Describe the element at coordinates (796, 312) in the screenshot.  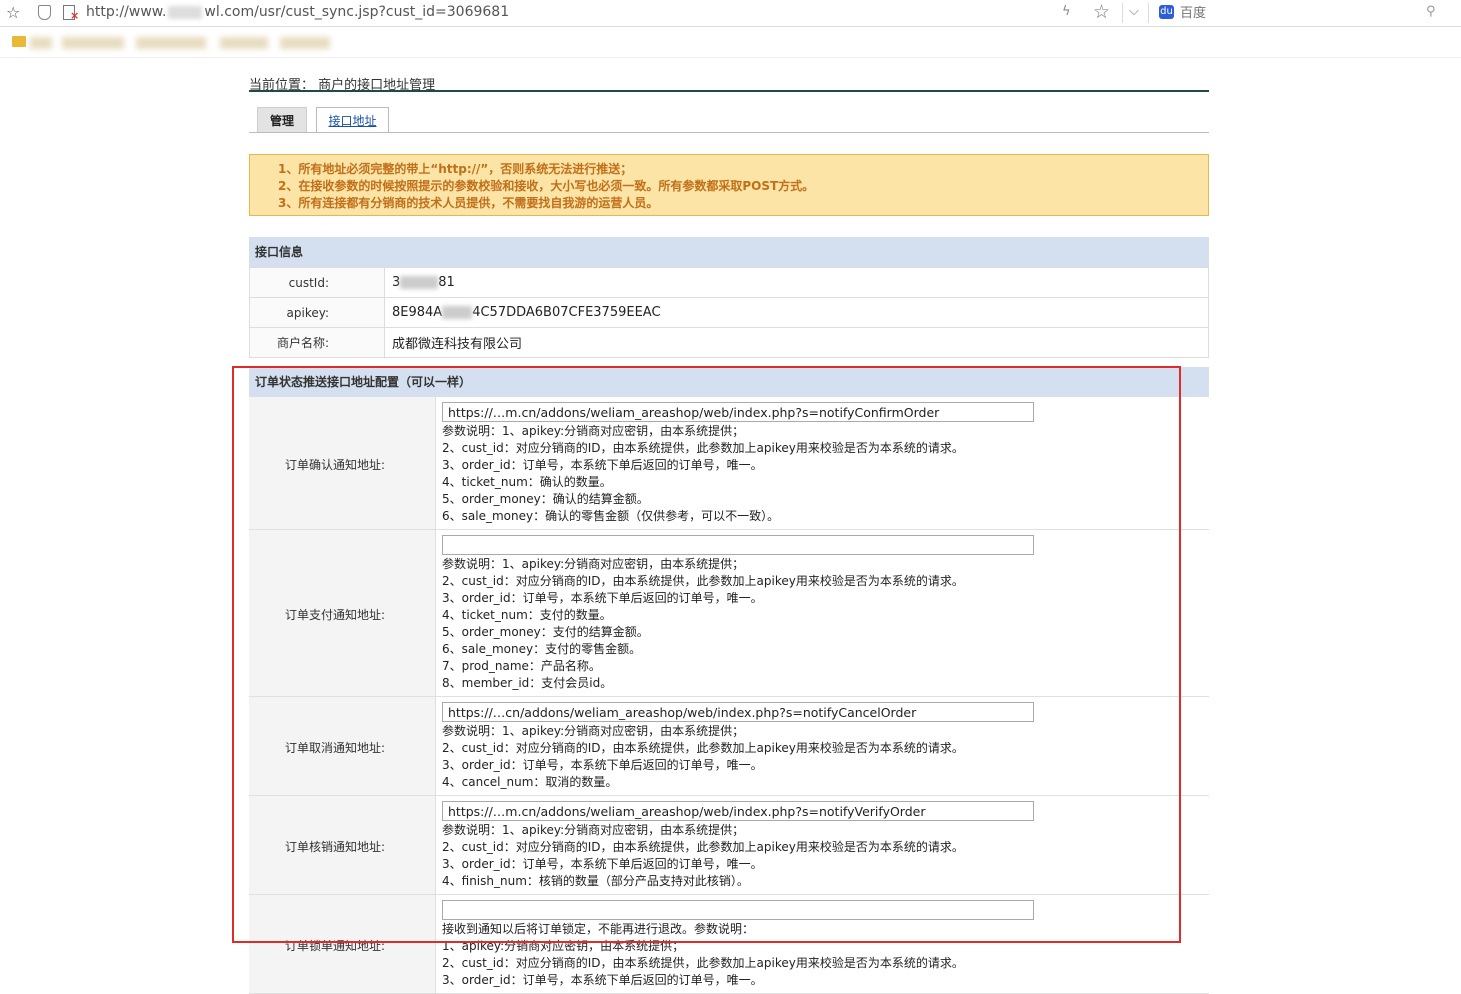
I see `apikey-value: 8E984A 4C57DDA6B07CFE3759EEAC` at that location.